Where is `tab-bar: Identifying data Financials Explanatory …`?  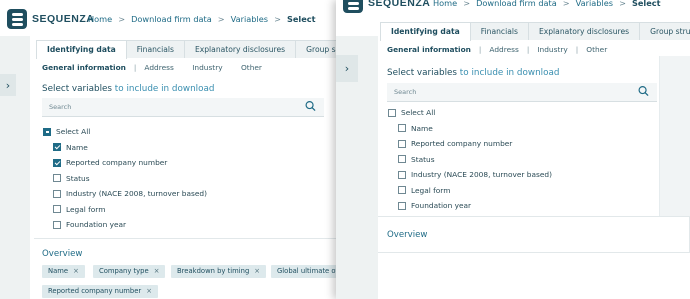 tab-bar: Identifying data Financials Explanatory … is located at coordinates (535, 31).